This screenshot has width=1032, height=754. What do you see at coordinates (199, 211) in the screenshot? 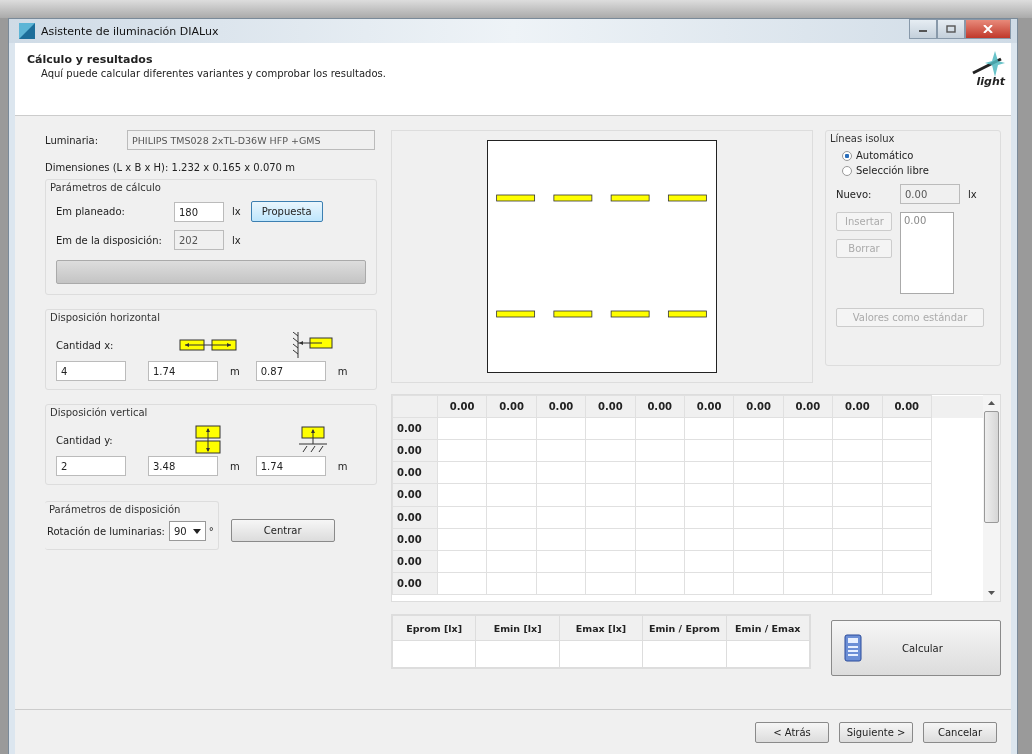
I see `input-field: 180` at bounding box center [199, 211].